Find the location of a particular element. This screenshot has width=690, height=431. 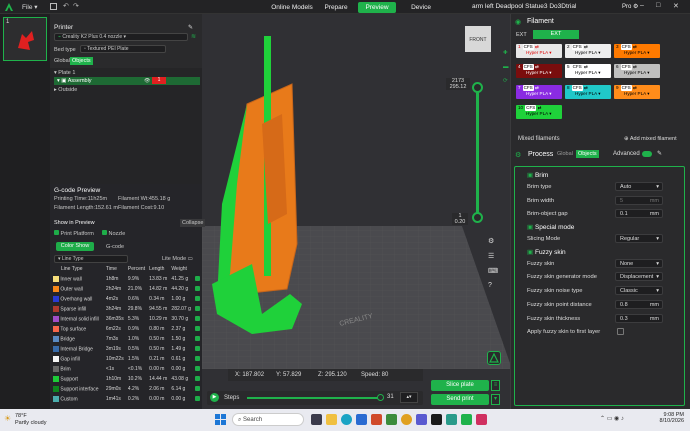

advanced-toggle is located at coordinates (647, 154).